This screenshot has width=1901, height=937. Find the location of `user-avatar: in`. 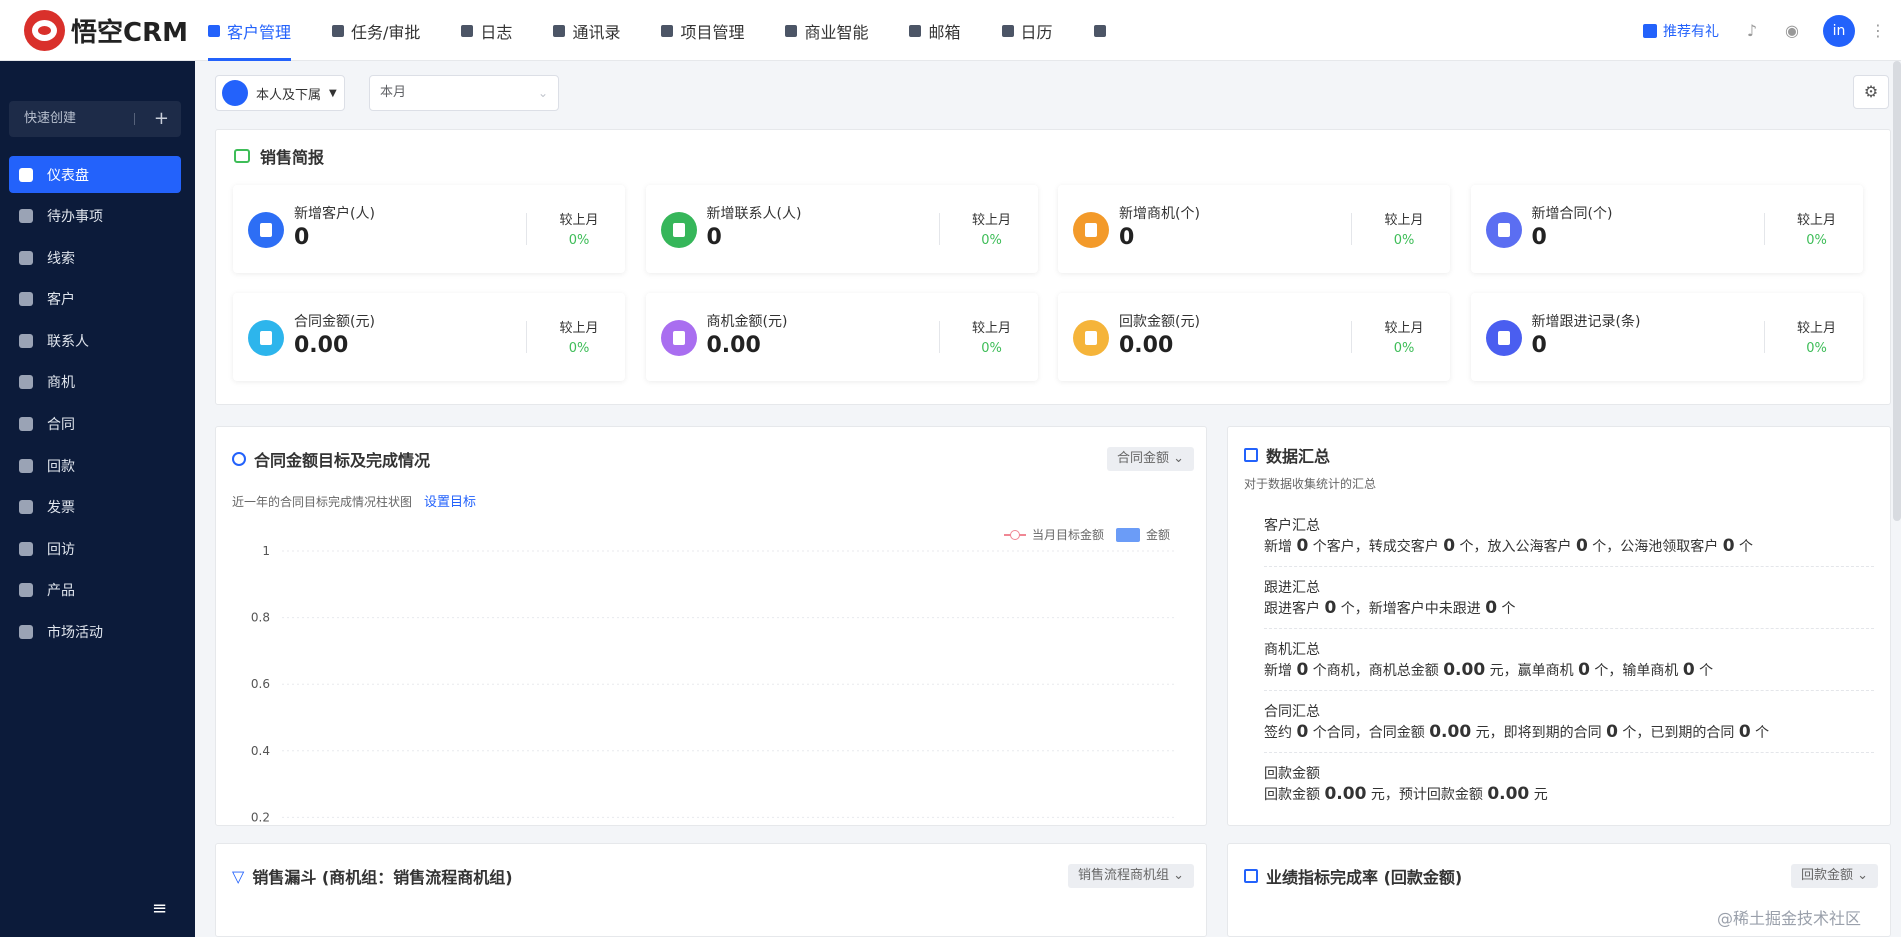

user-avatar: in is located at coordinates (1839, 30).